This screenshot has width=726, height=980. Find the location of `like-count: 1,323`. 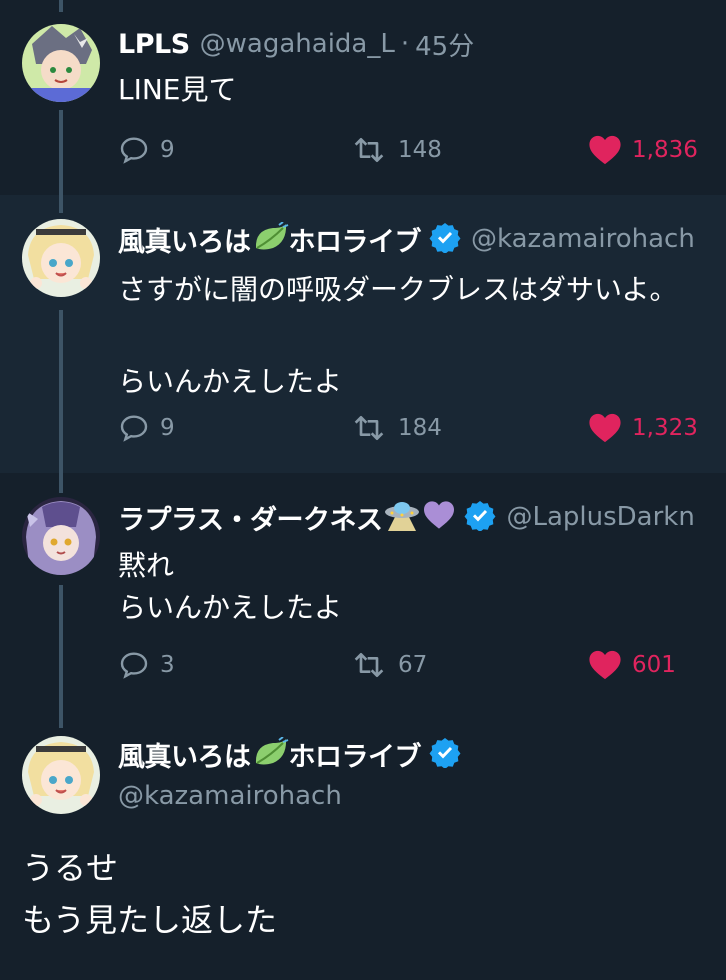

like-count: 1,323 is located at coordinates (665, 428).